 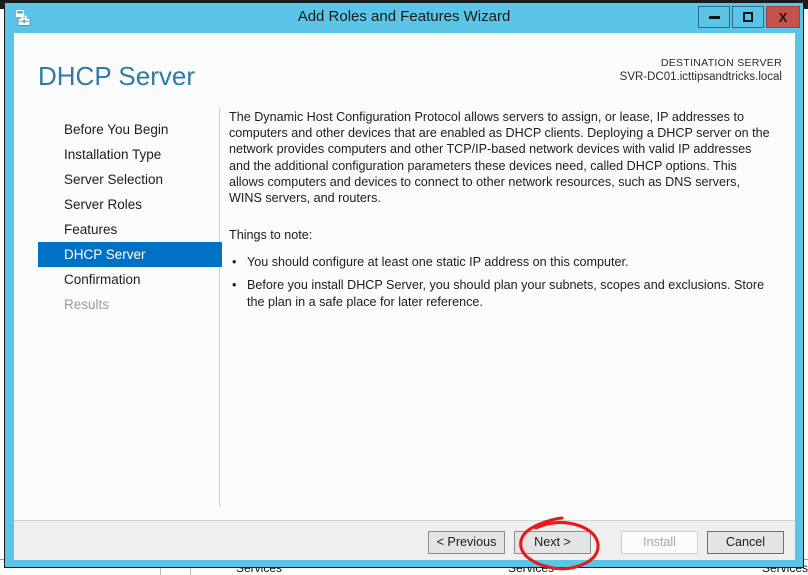 What do you see at coordinates (87, 304) in the screenshot?
I see `sidebar-item-results: Results` at bounding box center [87, 304].